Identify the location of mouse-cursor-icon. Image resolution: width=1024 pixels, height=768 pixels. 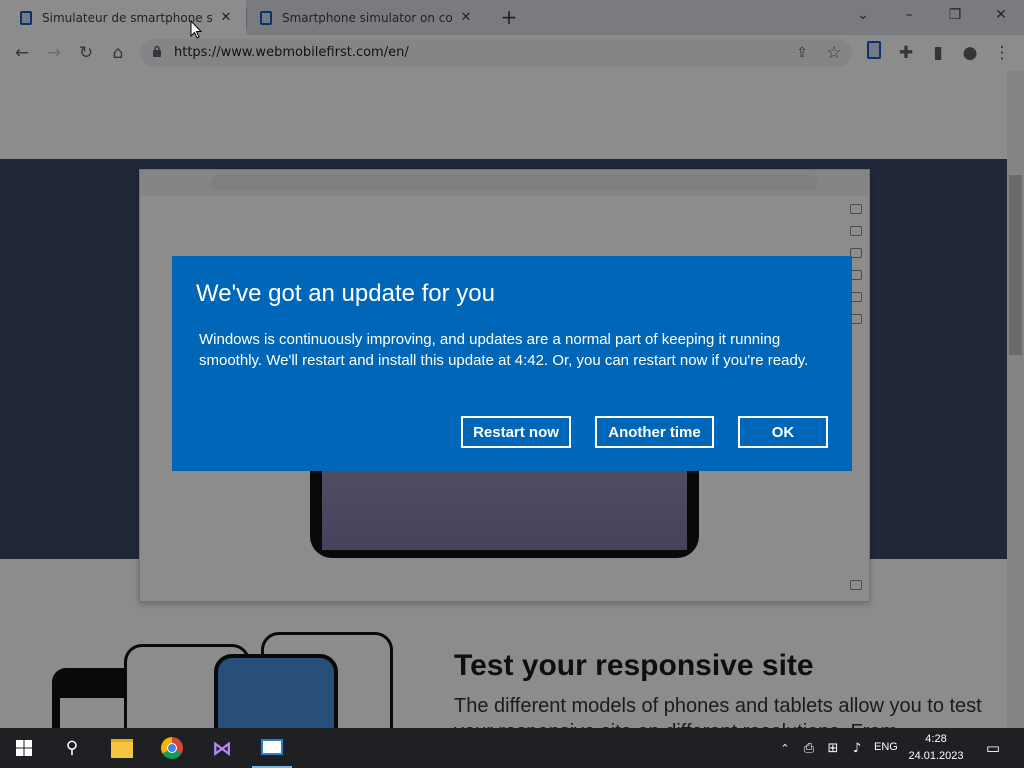
(196, 29).